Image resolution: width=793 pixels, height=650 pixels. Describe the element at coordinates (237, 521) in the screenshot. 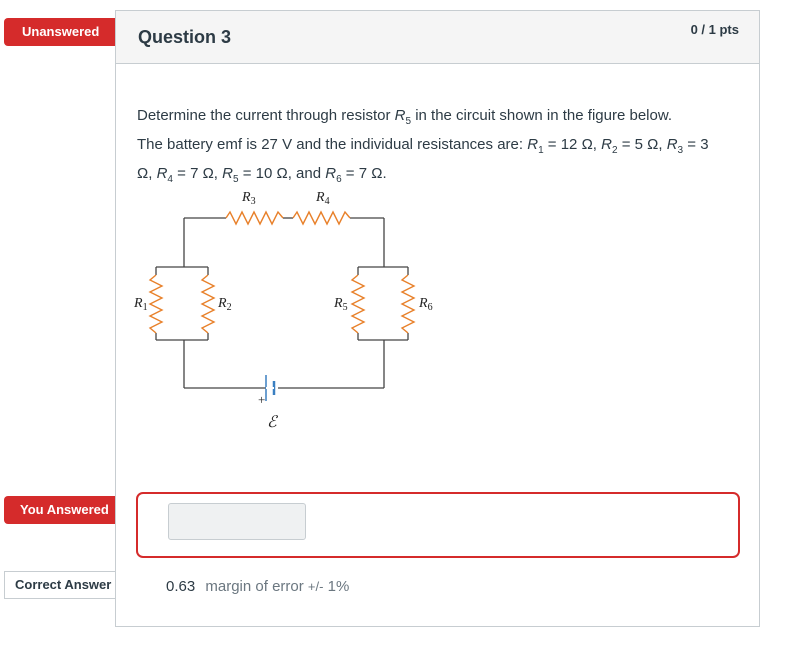

I see `answer-input` at that location.